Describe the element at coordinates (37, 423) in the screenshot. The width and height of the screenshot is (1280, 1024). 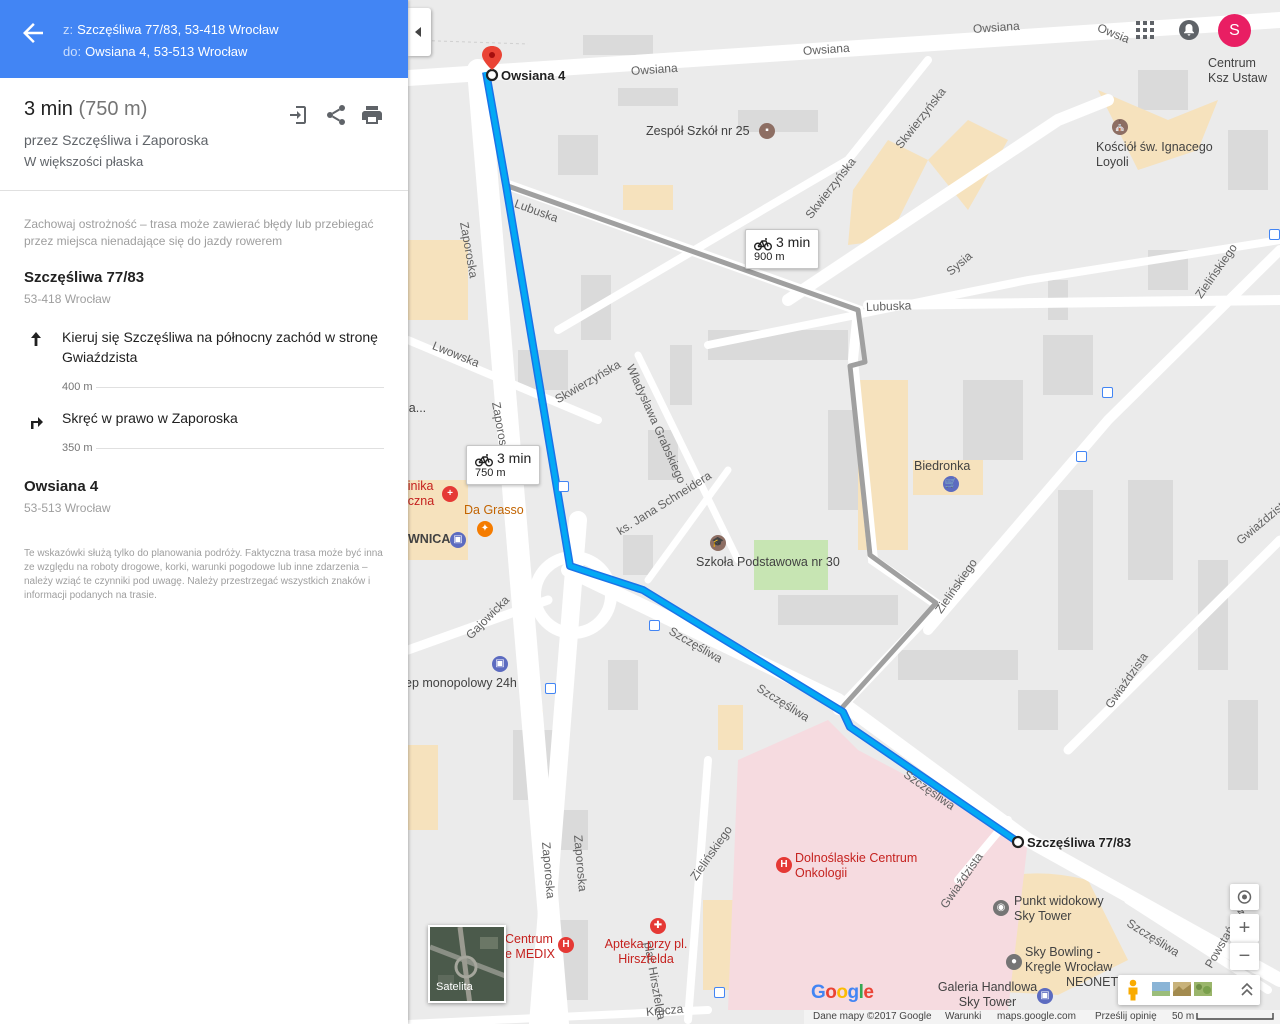
I see `turn-right-icon` at that location.